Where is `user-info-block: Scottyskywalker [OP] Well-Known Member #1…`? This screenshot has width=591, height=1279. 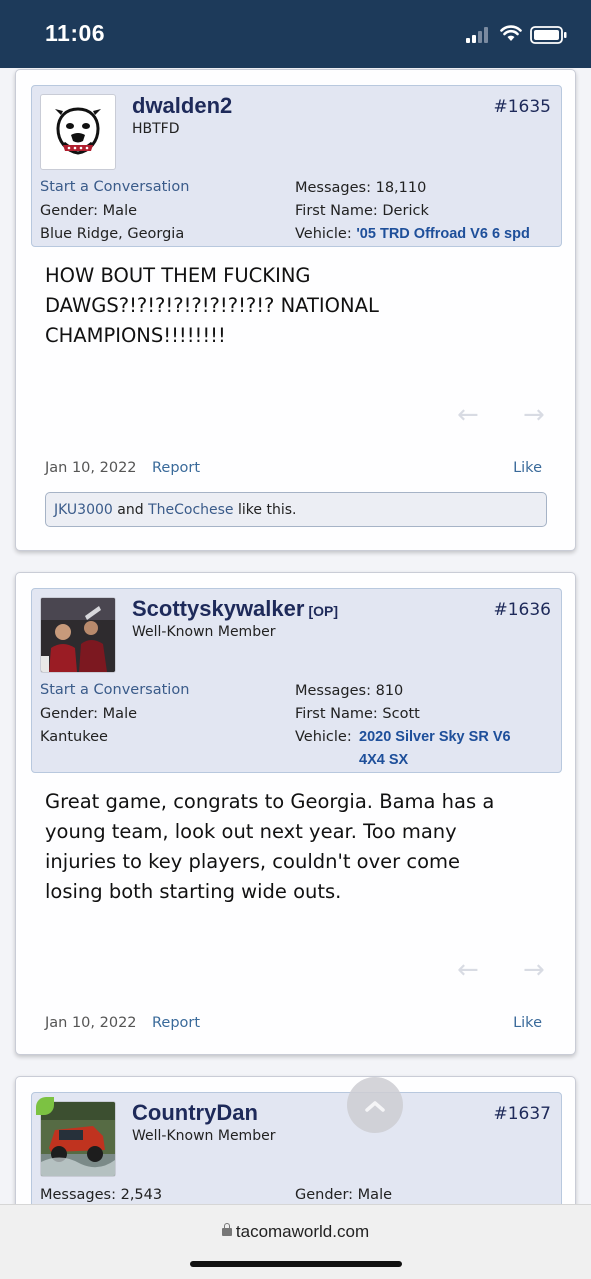
user-info-block: Scottyskywalker [OP] Well-Known Member #1… is located at coordinates (296, 680).